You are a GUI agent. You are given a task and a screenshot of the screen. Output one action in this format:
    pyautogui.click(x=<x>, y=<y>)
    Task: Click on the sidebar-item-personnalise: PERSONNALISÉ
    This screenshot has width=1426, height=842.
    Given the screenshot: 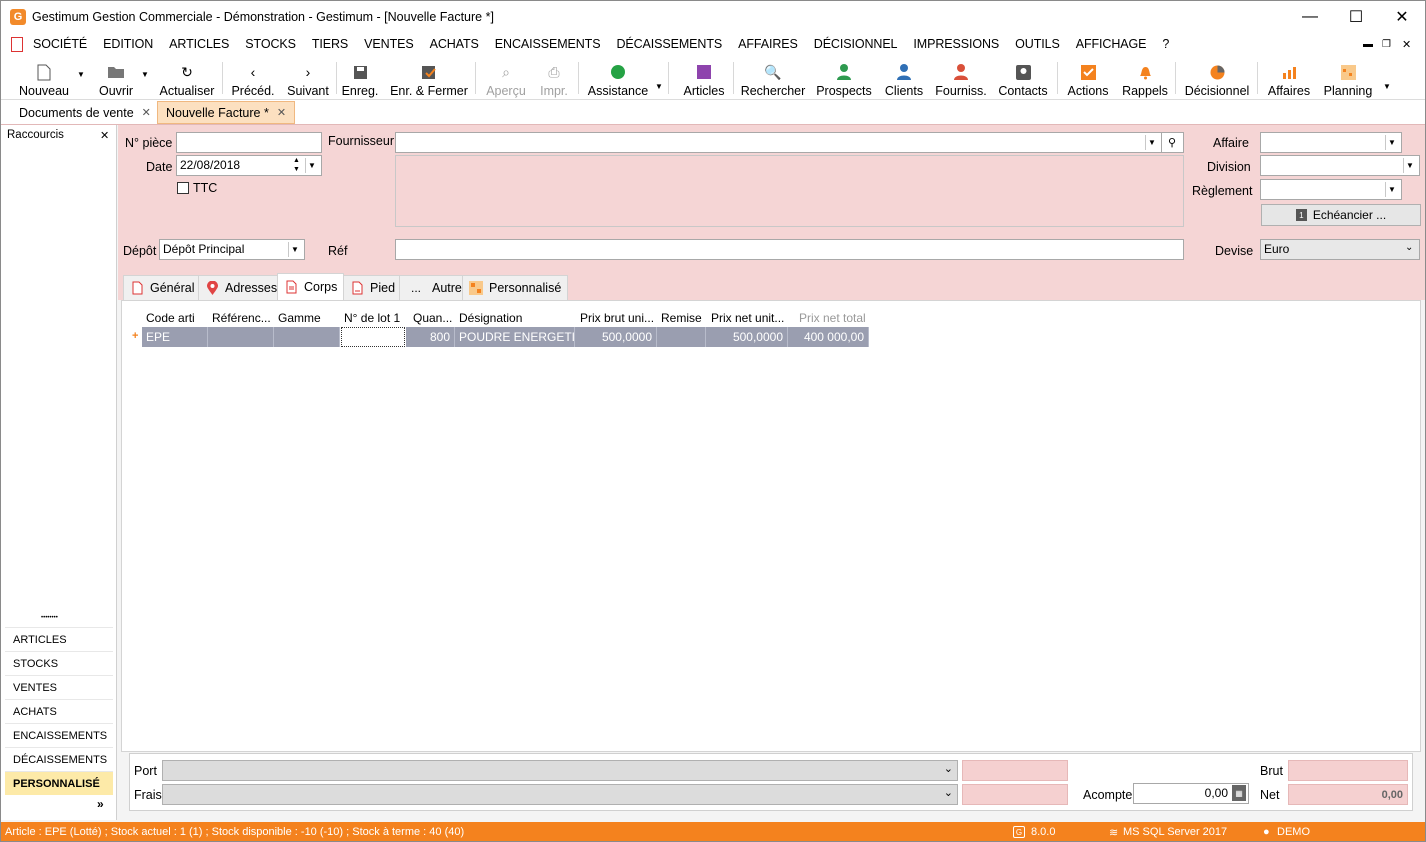 What is the action you would take?
    pyautogui.click(x=59, y=783)
    